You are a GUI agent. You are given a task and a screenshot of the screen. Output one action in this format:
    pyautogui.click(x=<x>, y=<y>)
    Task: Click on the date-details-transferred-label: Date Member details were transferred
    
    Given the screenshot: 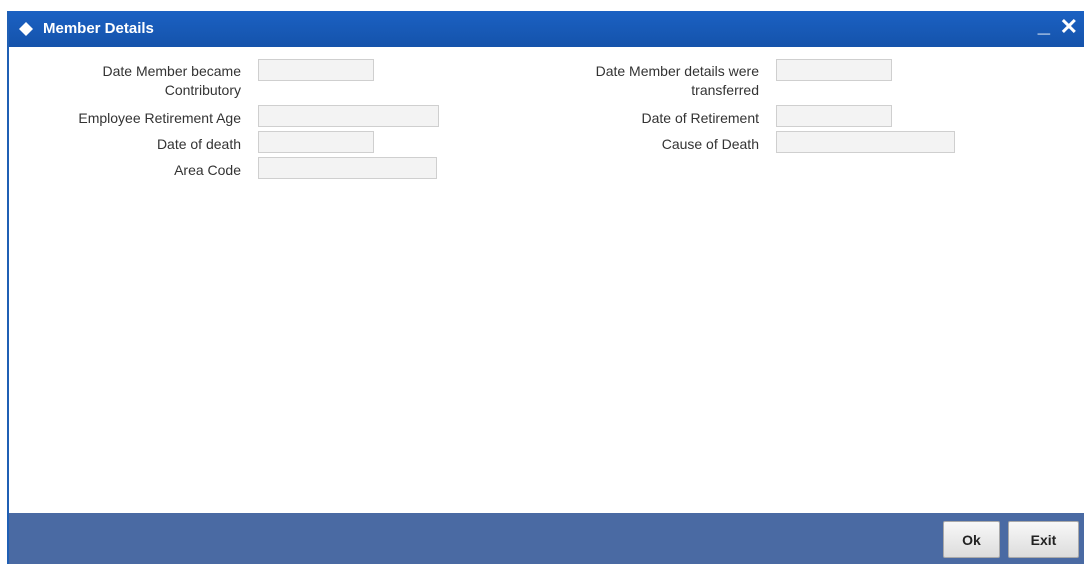 What is the action you would take?
    pyautogui.click(x=644, y=81)
    